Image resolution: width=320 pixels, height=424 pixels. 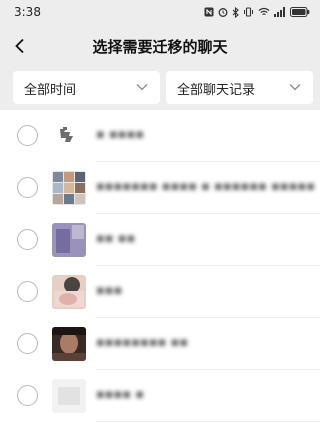 I want to click on alarm-icon, so click(x=223, y=12).